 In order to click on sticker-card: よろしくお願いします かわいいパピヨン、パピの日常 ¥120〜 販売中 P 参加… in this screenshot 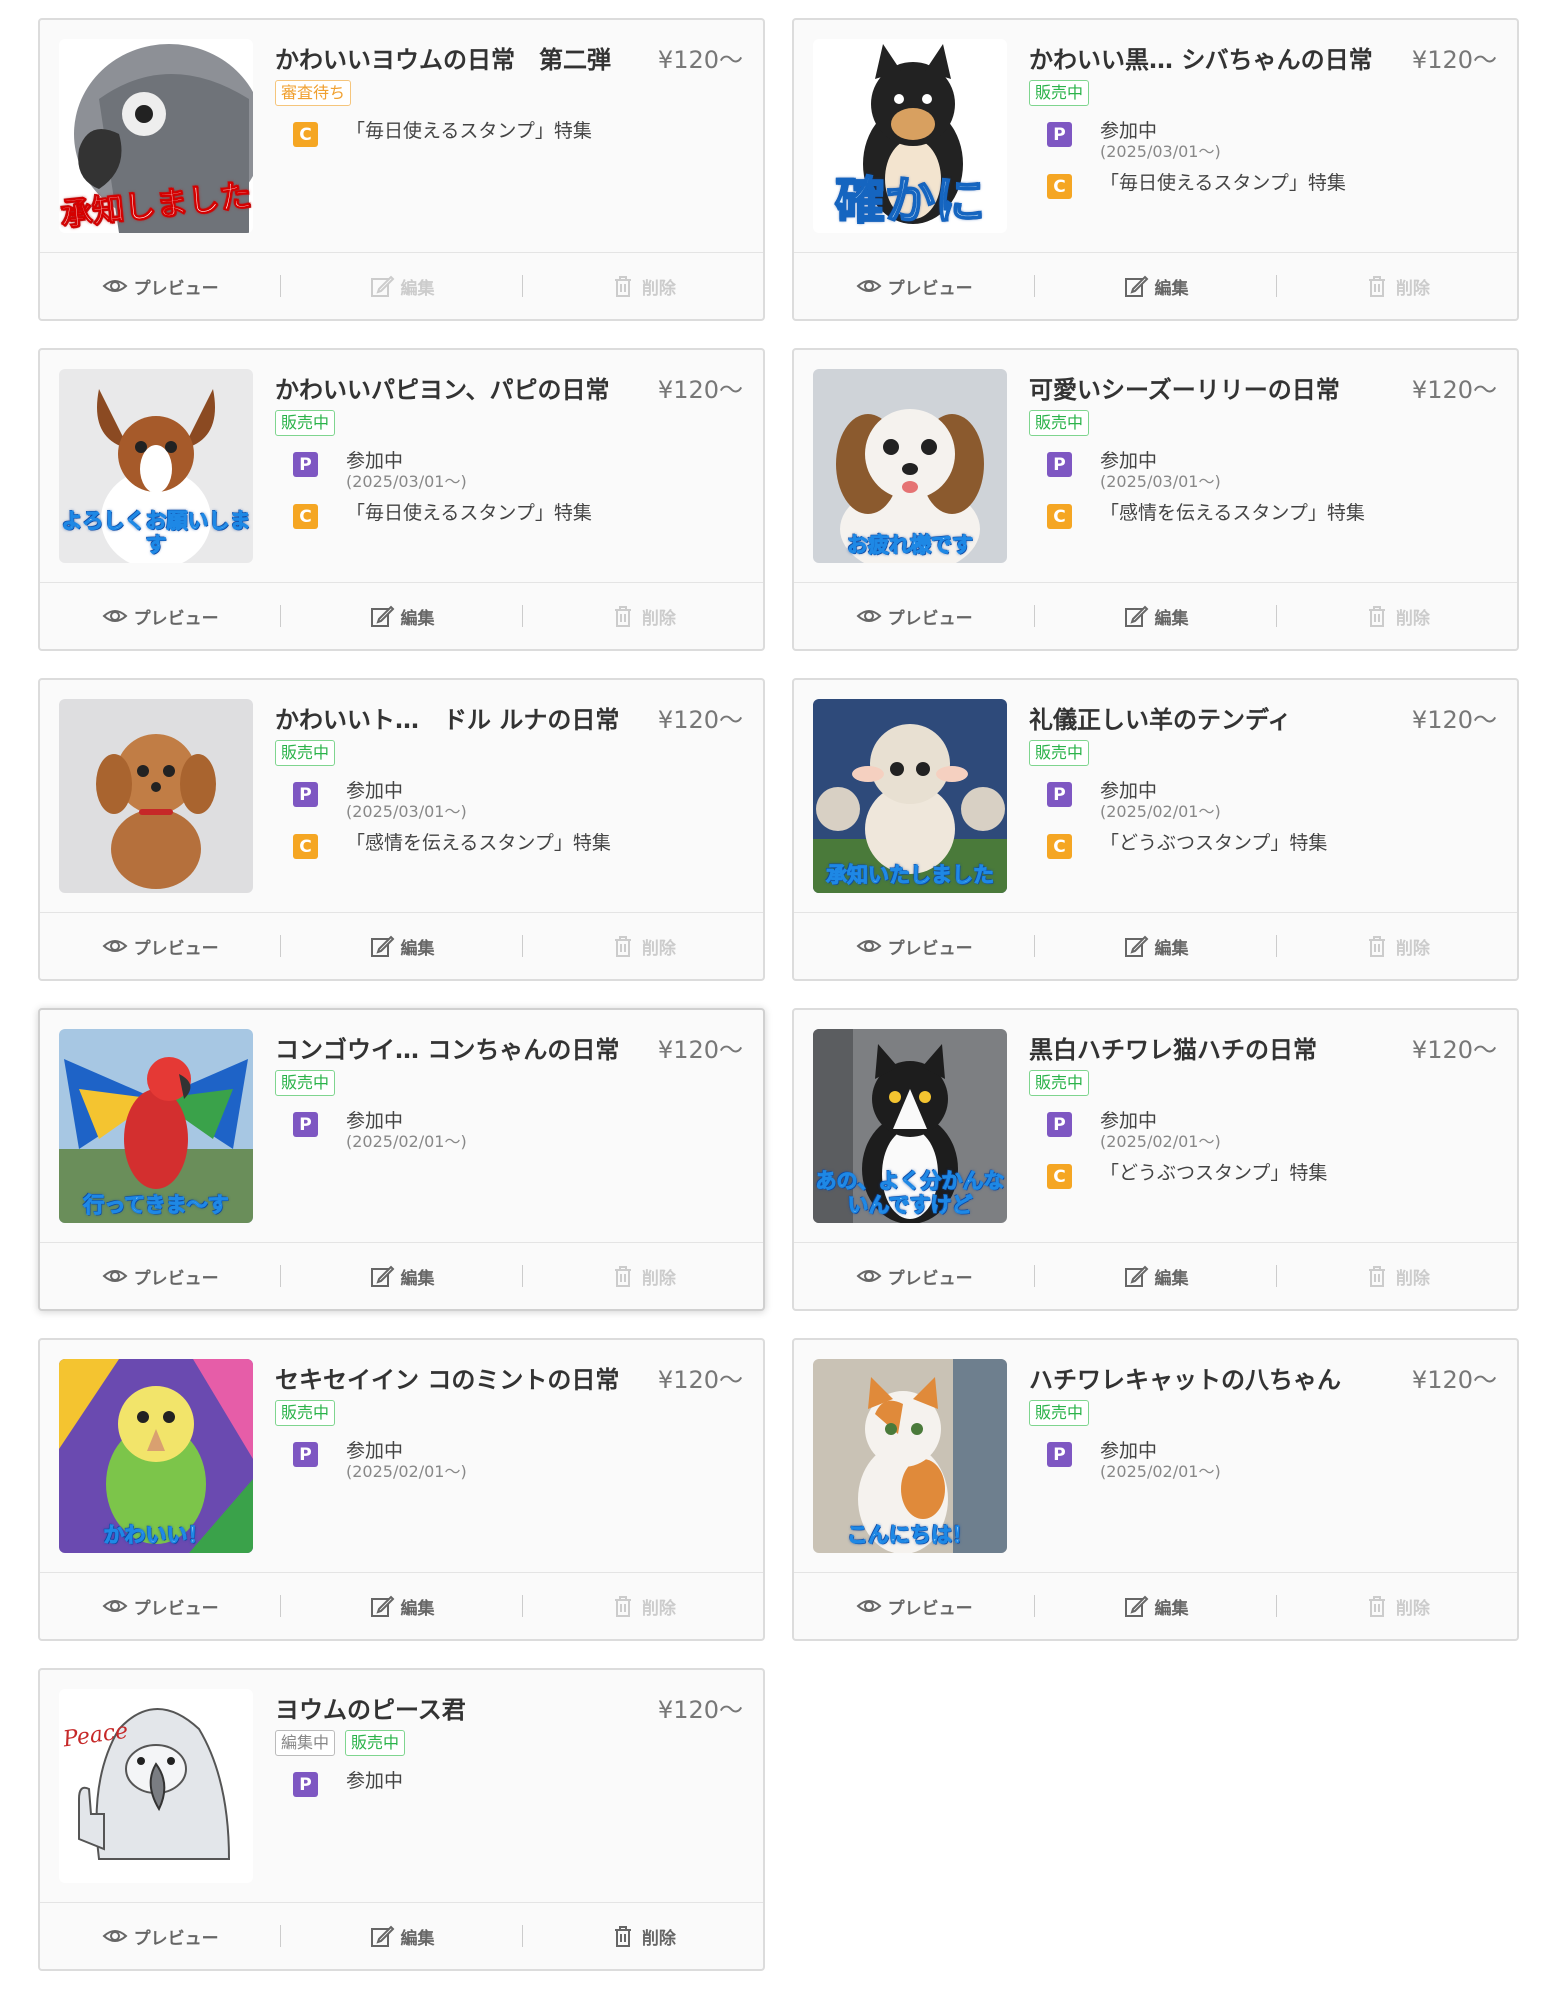, I will do `click(401, 499)`.